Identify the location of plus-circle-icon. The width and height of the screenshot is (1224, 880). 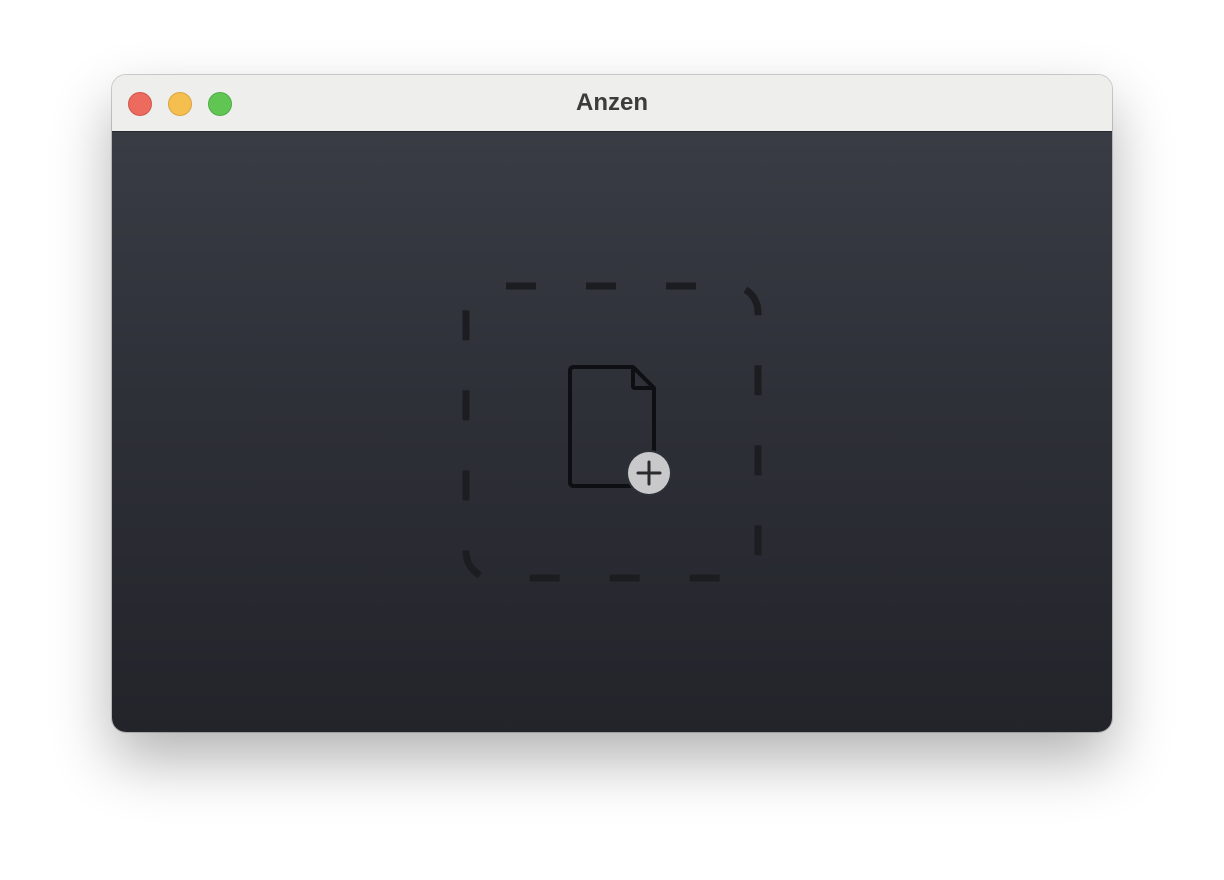
(649, 473).